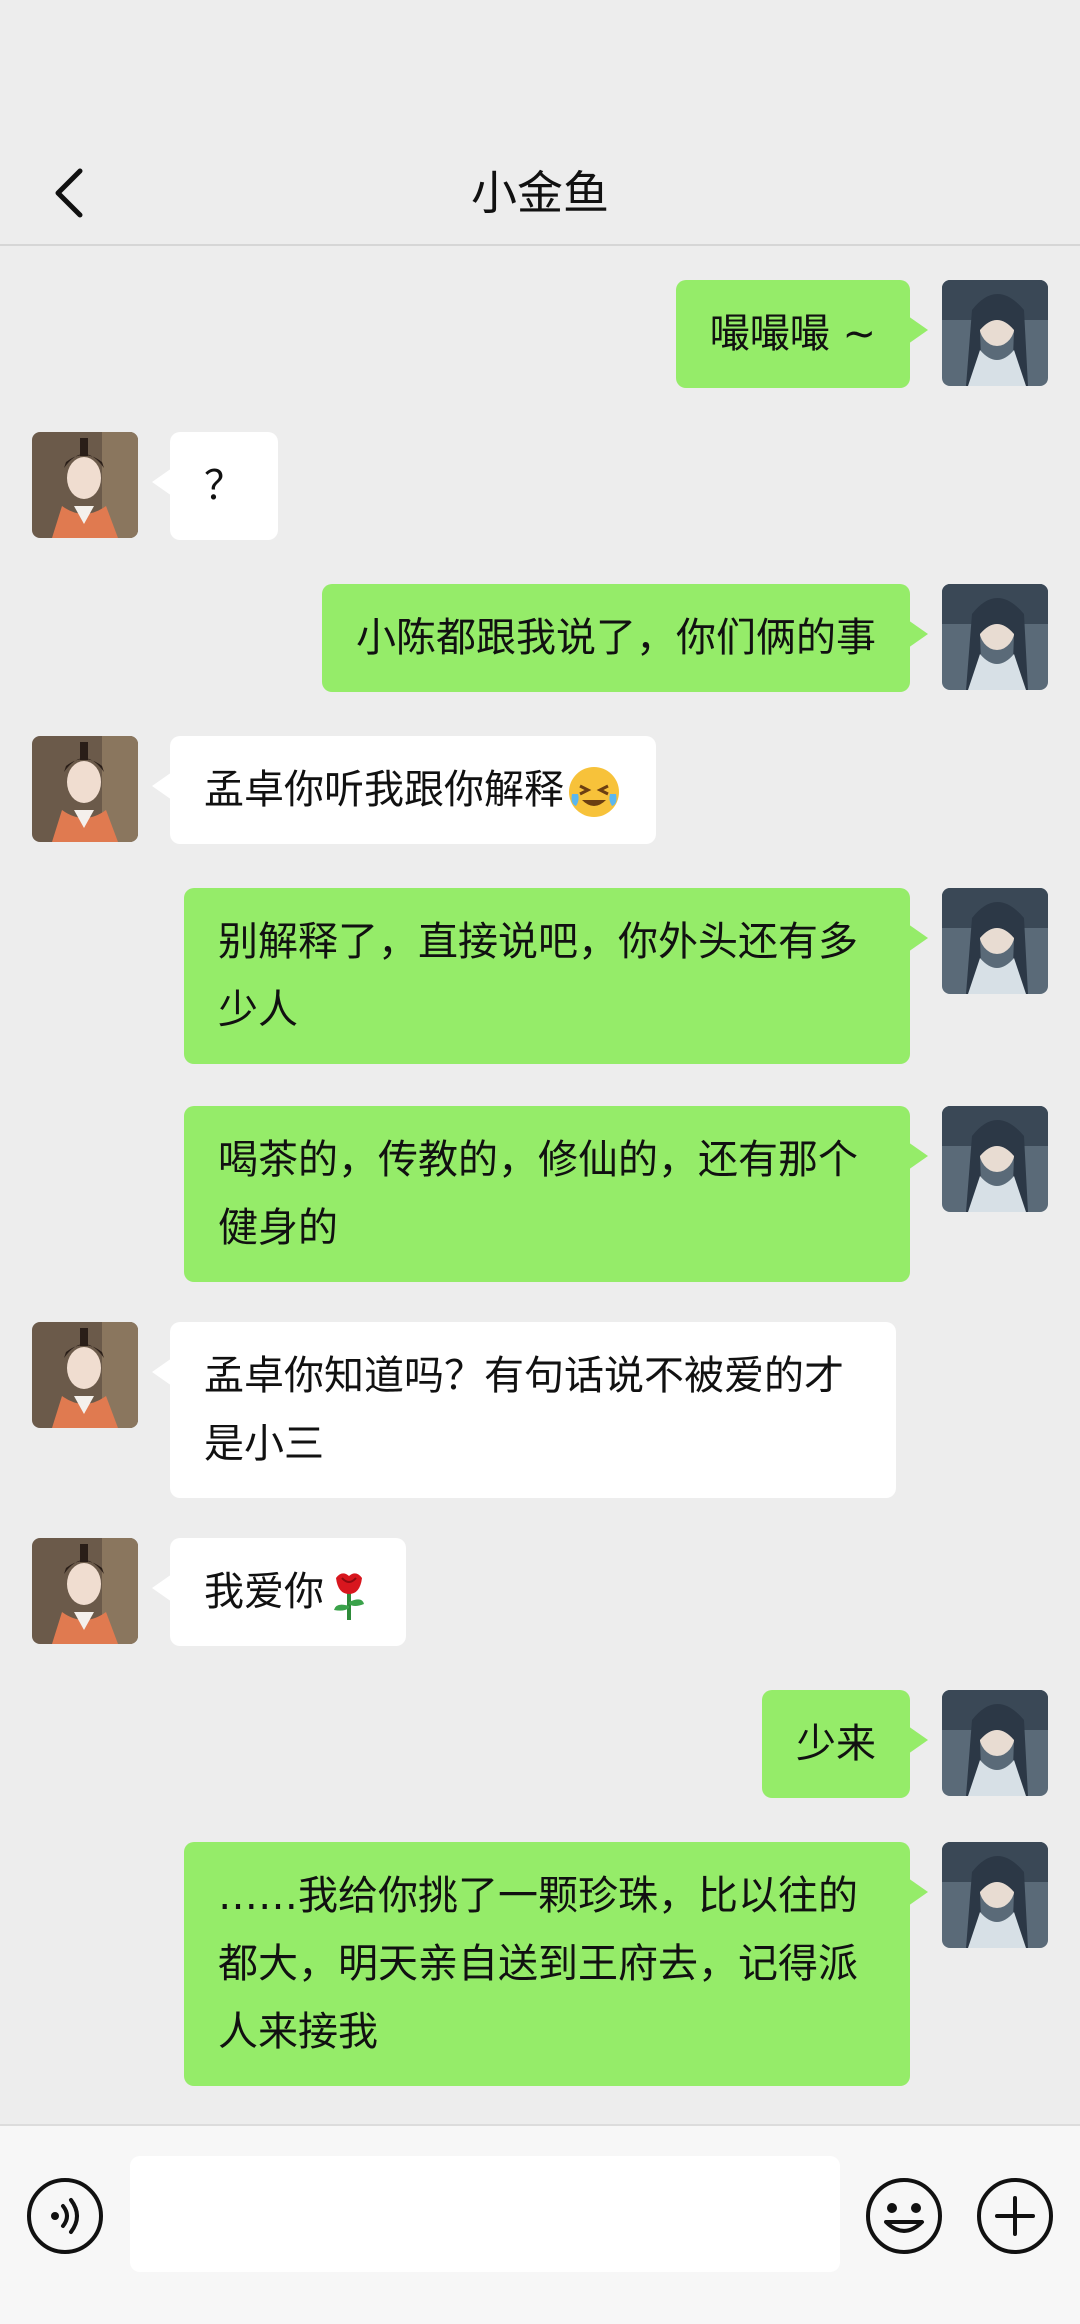 The width and height of the screenshot is (1080, 2324). I want to click on status-bar, so click(540, 70).